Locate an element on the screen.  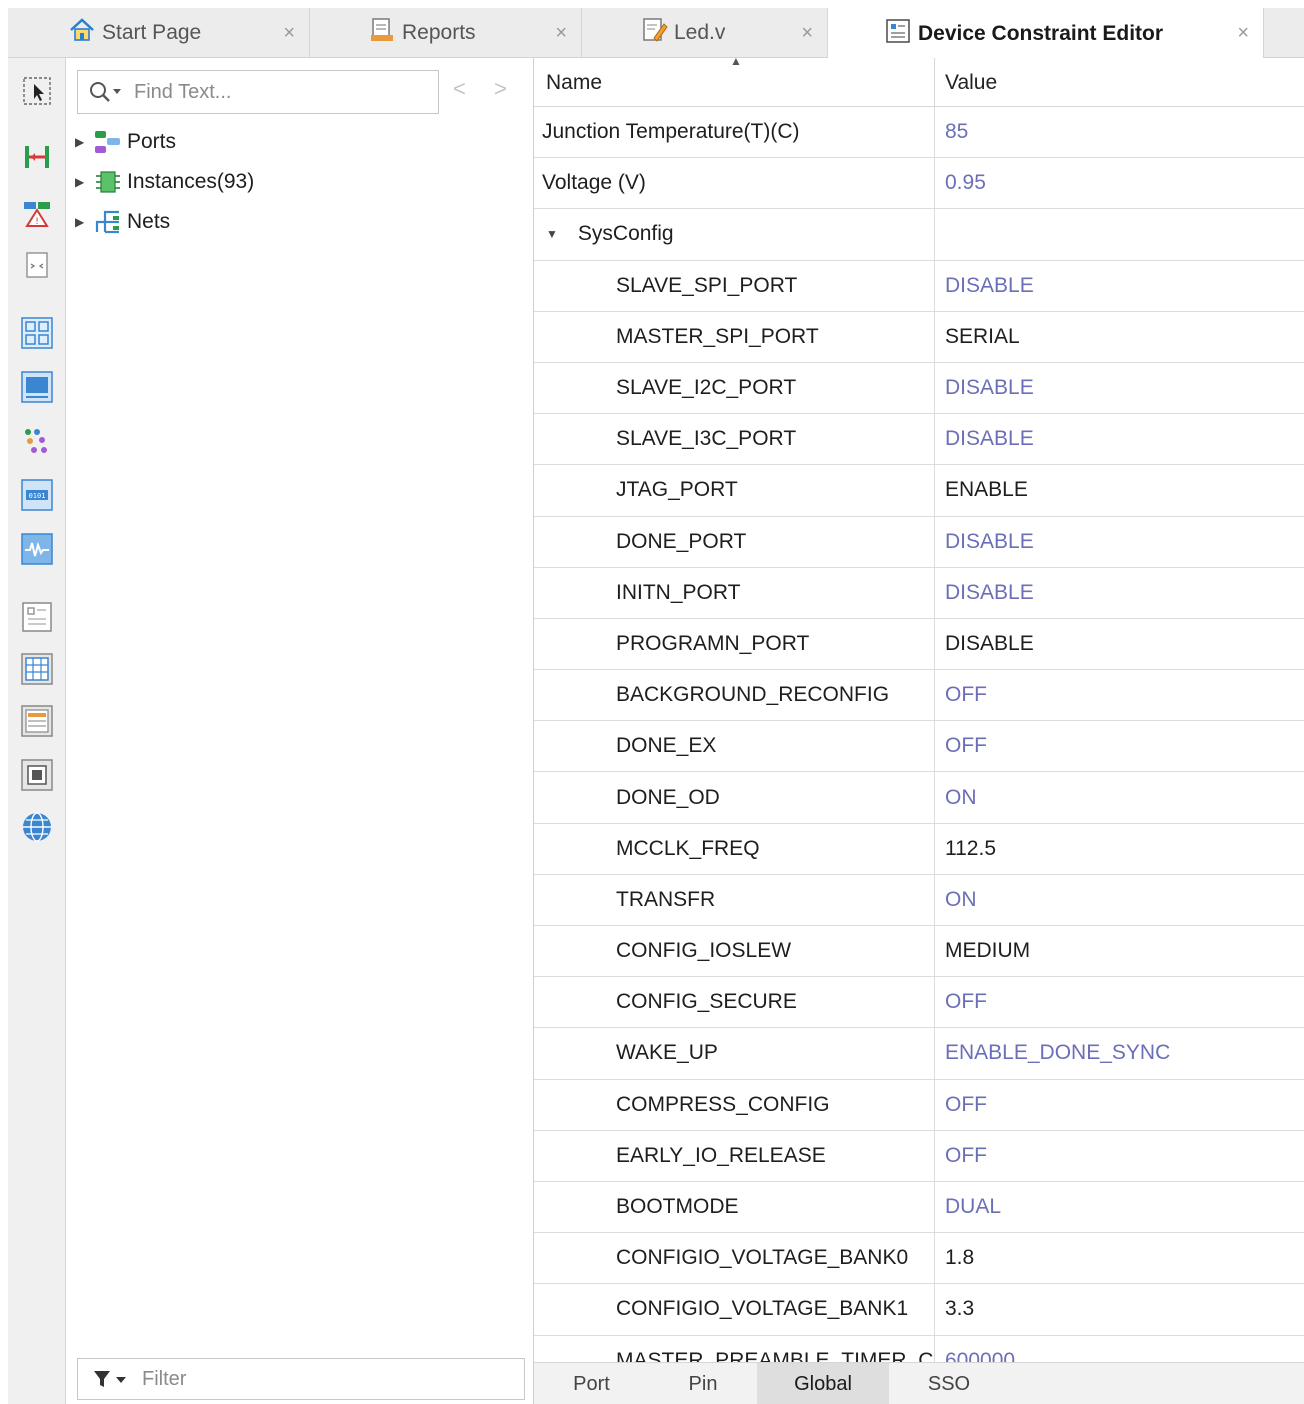
io-timing-icon is located at coordinates (37, 265).